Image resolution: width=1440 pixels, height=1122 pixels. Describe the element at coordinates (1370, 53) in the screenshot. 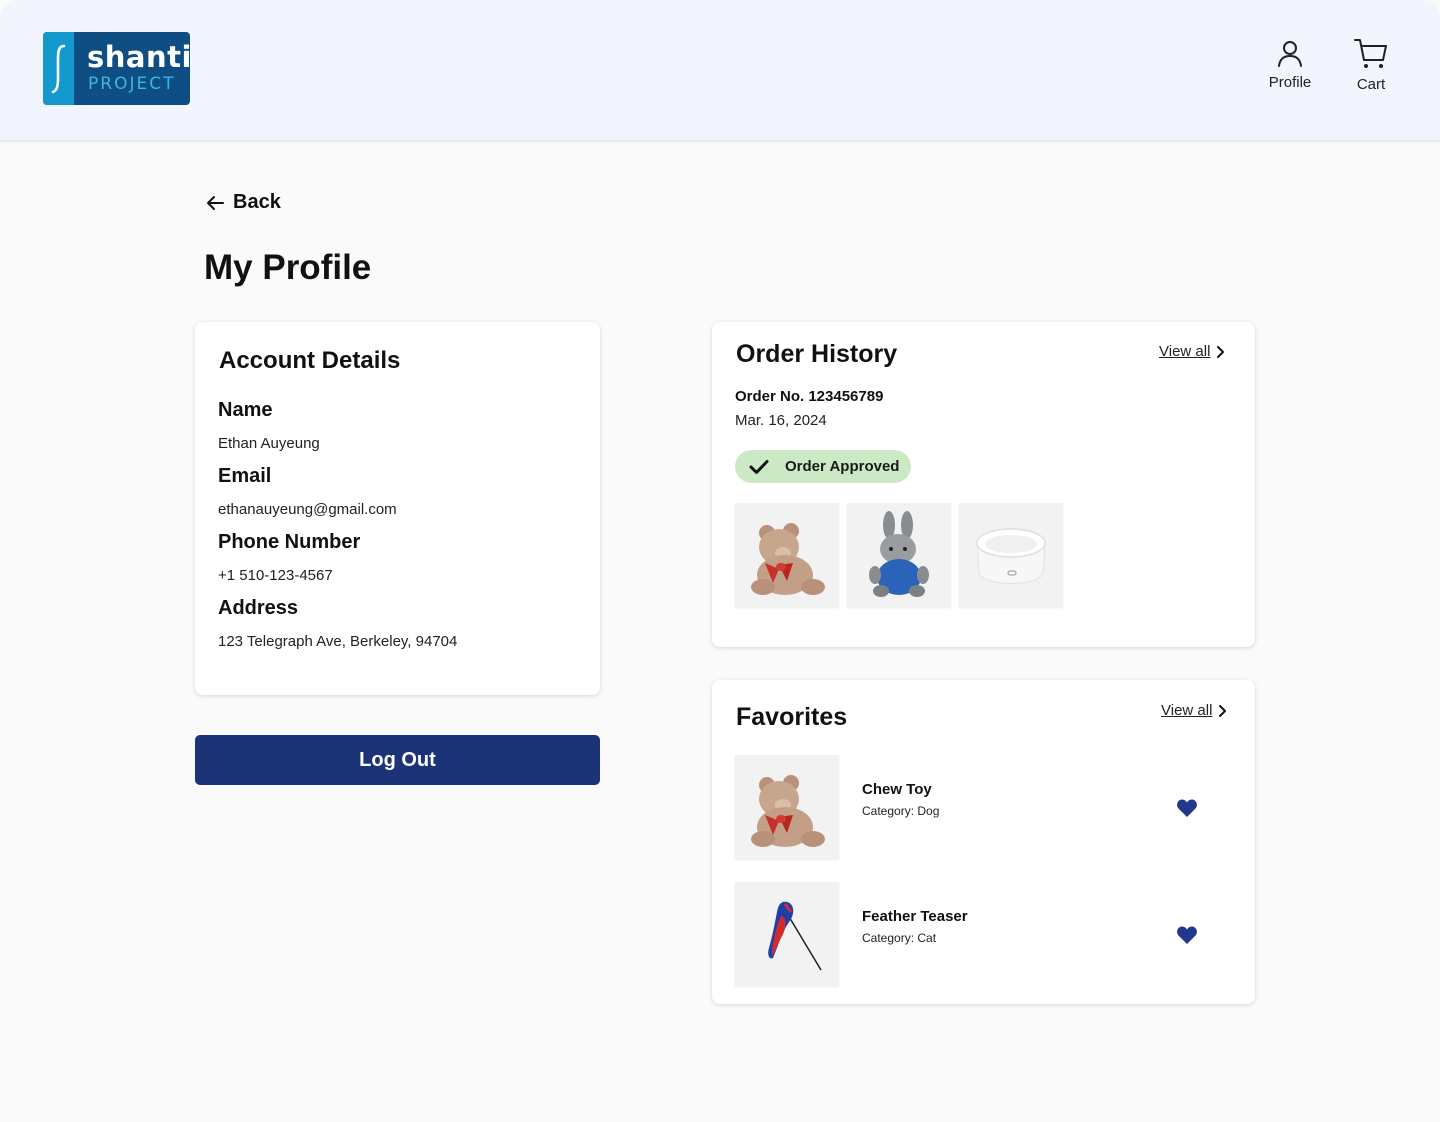

I see `cart-icon` at that location.